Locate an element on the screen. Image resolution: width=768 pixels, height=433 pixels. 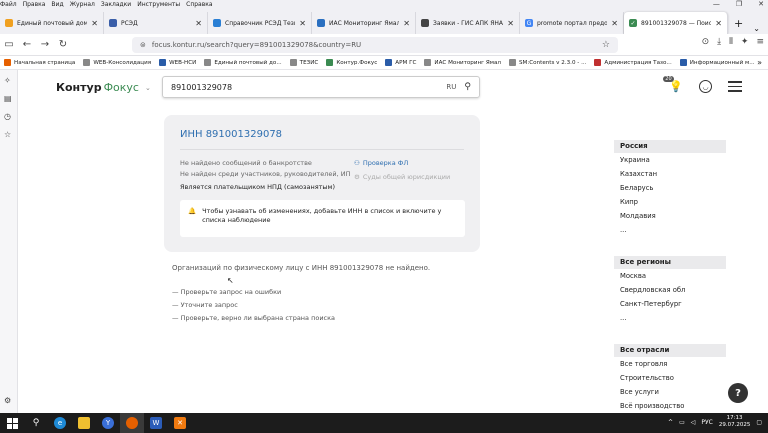
tab-mail: Единый почтовый домен✕ is located at coordinates (52, 23).